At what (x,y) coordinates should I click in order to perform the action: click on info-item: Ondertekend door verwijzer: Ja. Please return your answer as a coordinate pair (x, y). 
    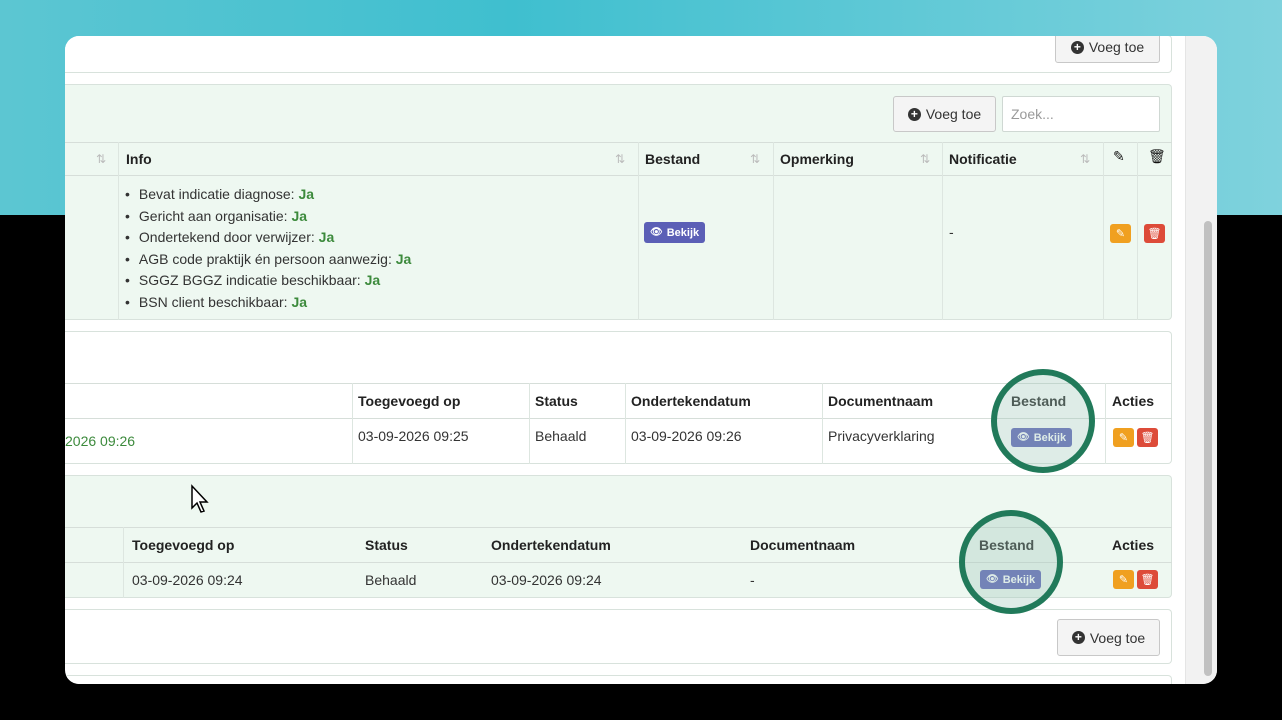
    Looking at the image, I should click on (268, 238).